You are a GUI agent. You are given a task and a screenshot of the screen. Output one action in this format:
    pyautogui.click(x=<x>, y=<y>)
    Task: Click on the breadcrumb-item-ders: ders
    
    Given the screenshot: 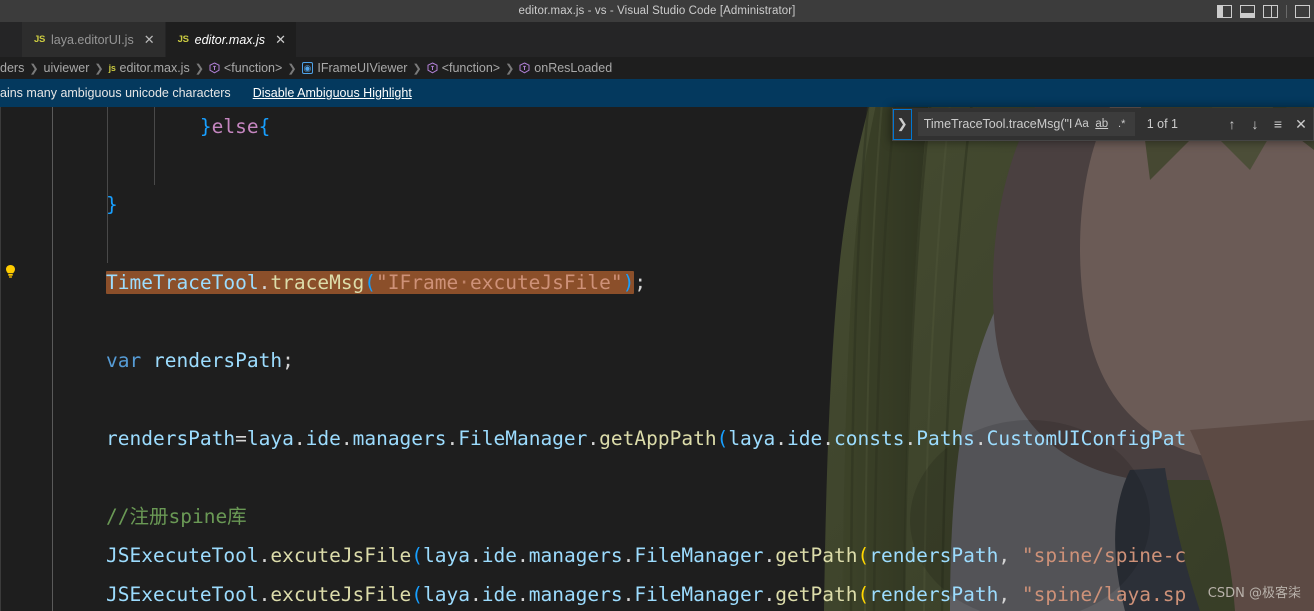 What is the action you would take?
    pyautogui.click(x=12, y=68)
    